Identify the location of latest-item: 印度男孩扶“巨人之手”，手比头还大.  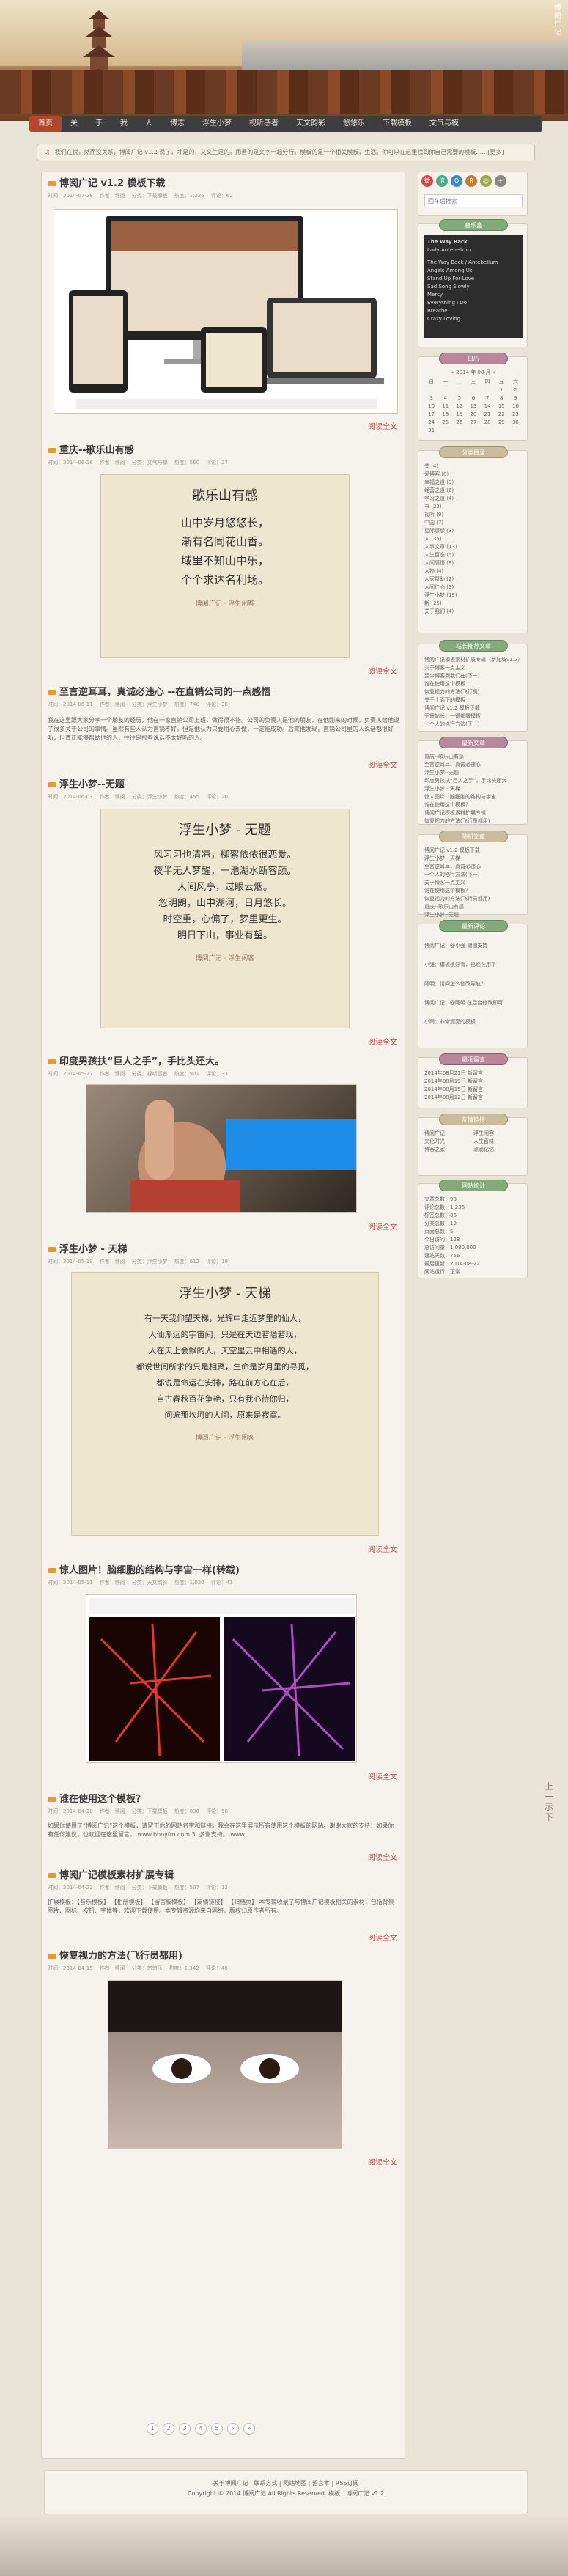
(473, 781).